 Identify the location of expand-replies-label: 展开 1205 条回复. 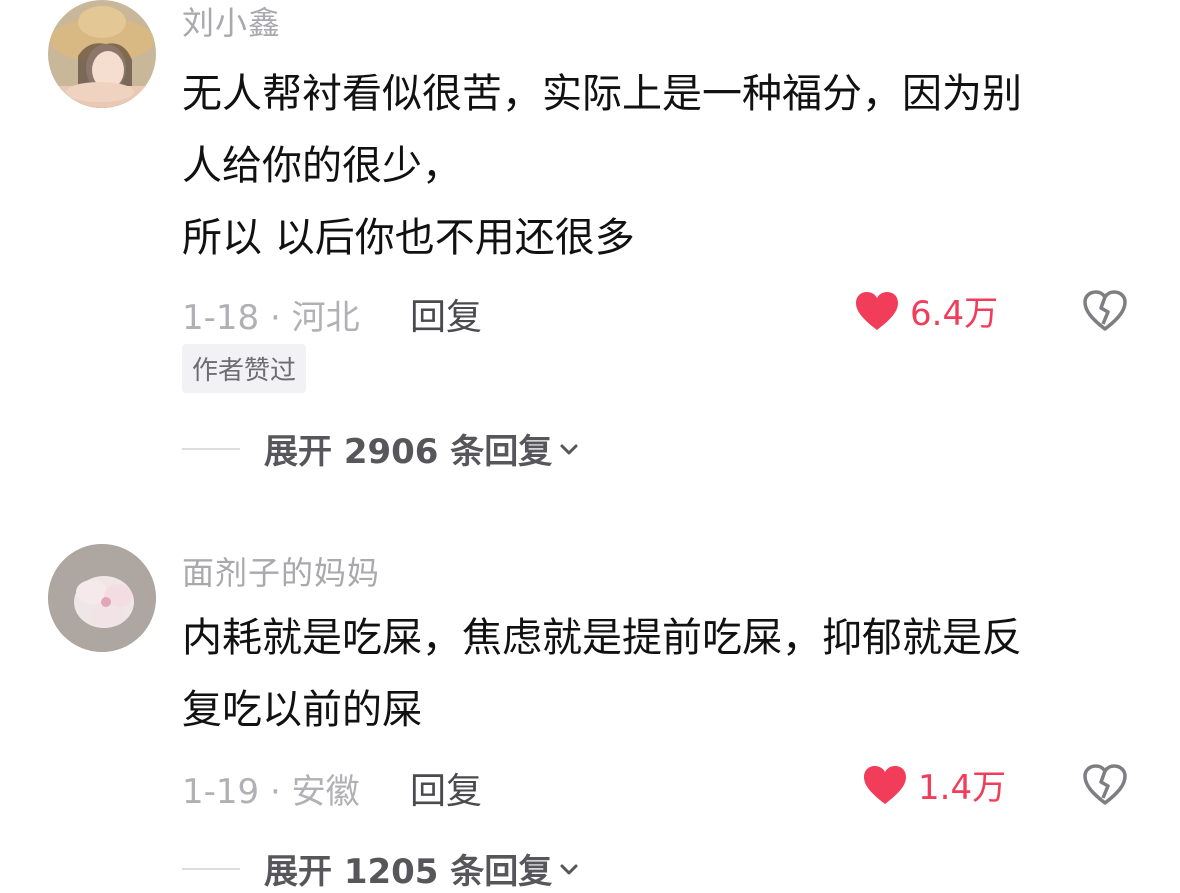
(408, 872).